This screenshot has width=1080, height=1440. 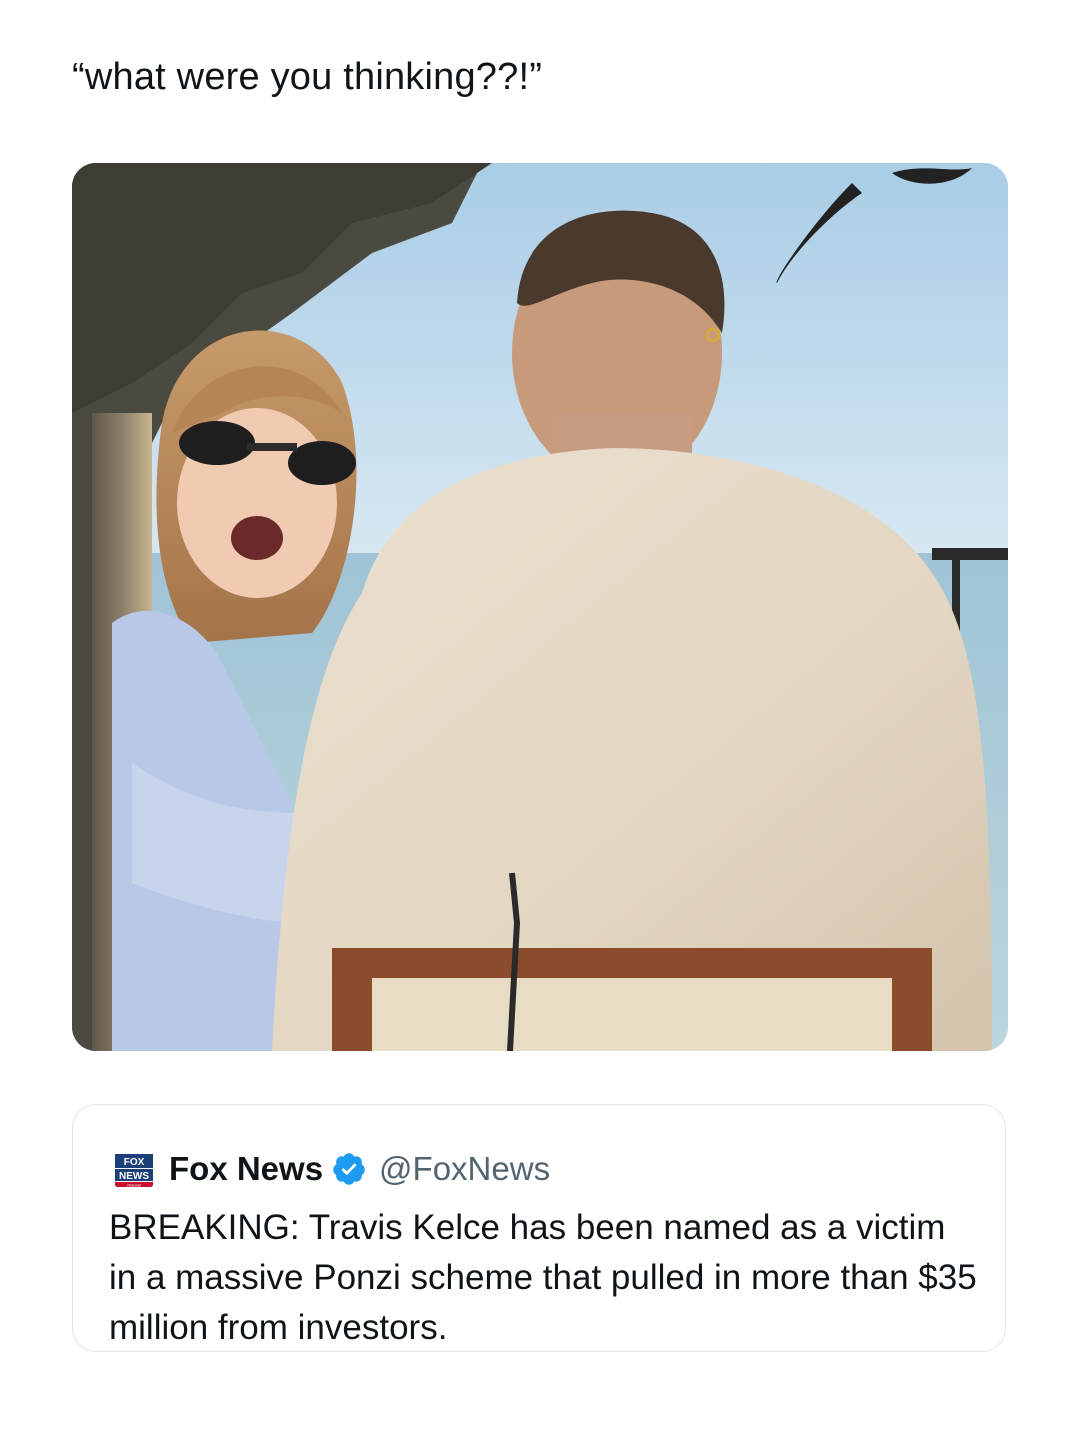 I want to click on quoted-display-name: Fox News, so click(x=246, y=1169).